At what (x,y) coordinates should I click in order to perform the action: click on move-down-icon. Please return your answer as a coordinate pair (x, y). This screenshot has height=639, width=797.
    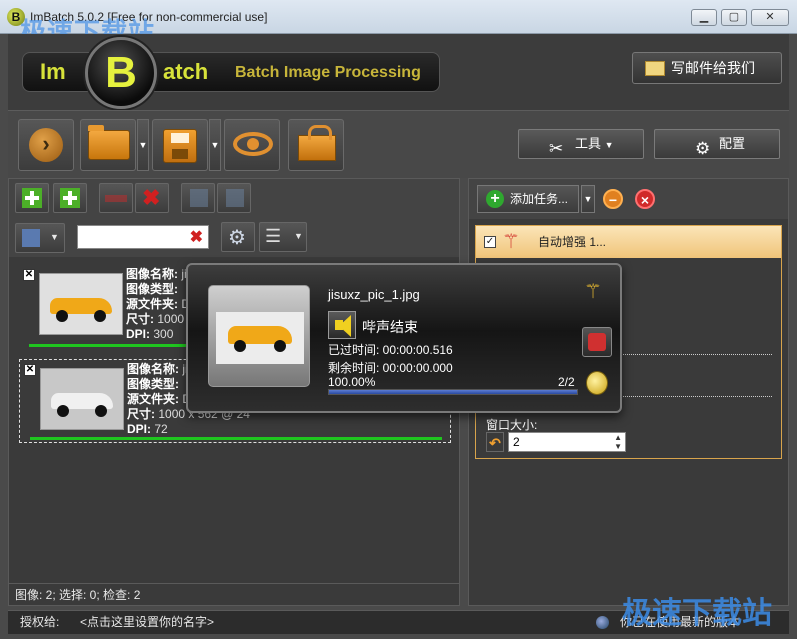
    Looking at the image, I should click on (235, 198).